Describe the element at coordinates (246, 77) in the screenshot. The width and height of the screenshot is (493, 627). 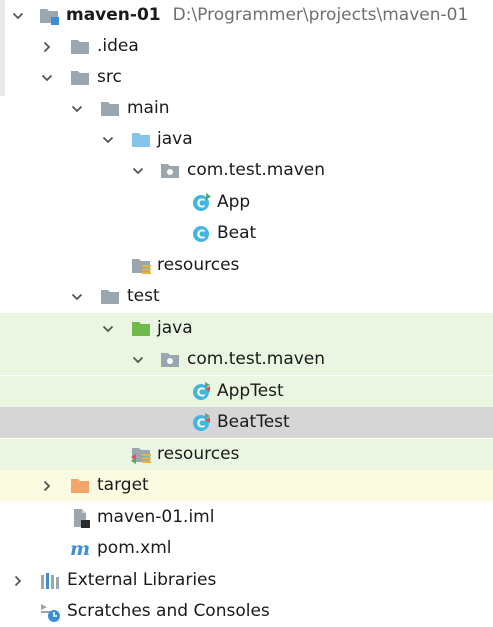
I see `tree-row-src: src` at that location.